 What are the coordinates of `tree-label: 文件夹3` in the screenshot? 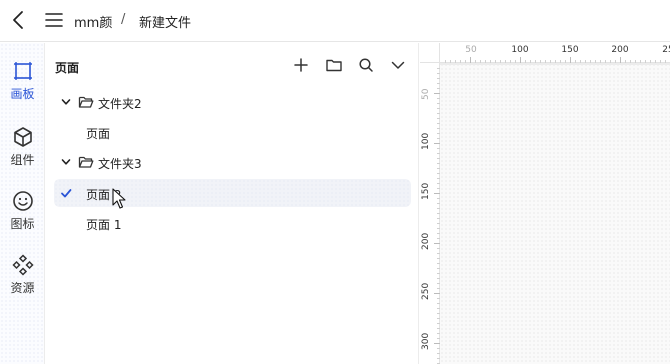 It's located at (120, 164).